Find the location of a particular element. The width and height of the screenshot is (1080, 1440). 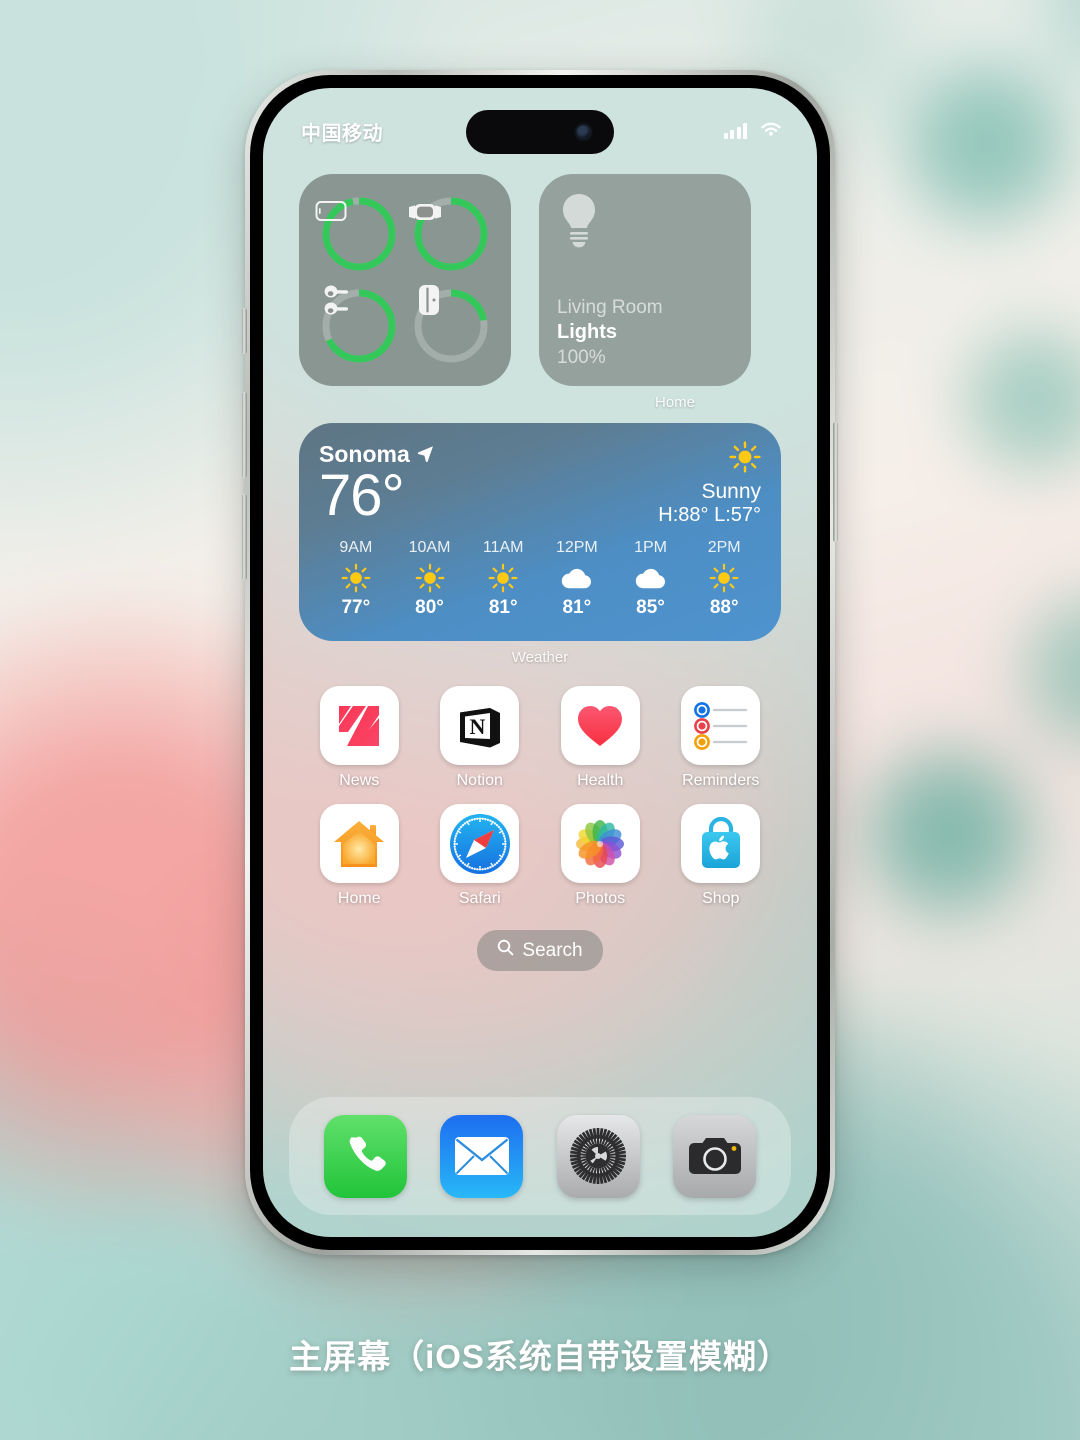

iphone-icon is located at coordinates (356, 234).